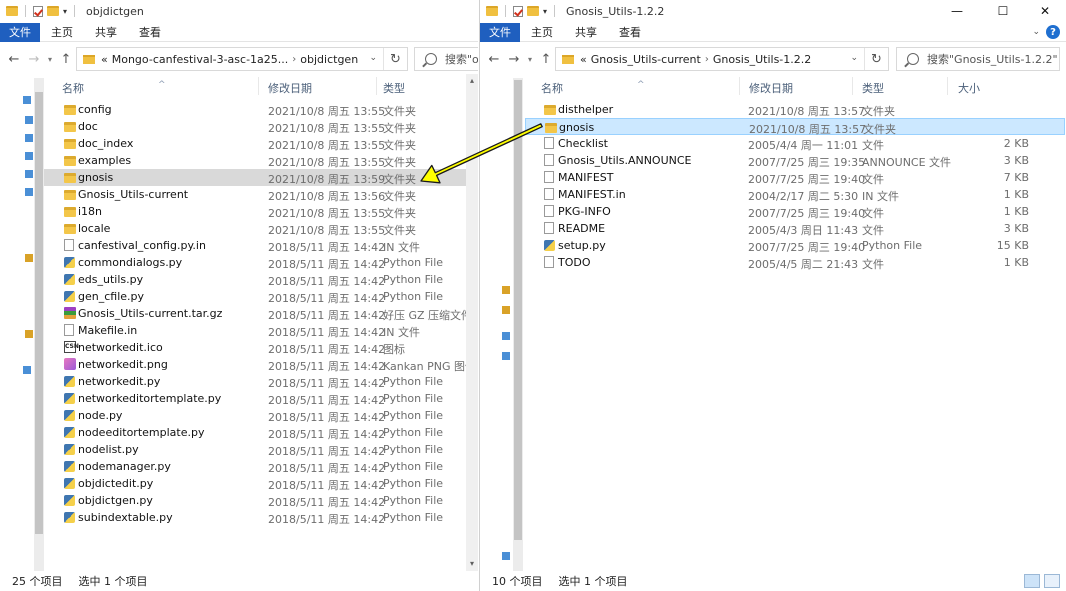 Image resolution: width=1066 pixels, height=591 pixels. What do you see at coordinates (260, 160) in the screenshot?
I see `file-row: examples 2021/10/8 周五 13:55 文件夹` at bounding box center [260, 160].